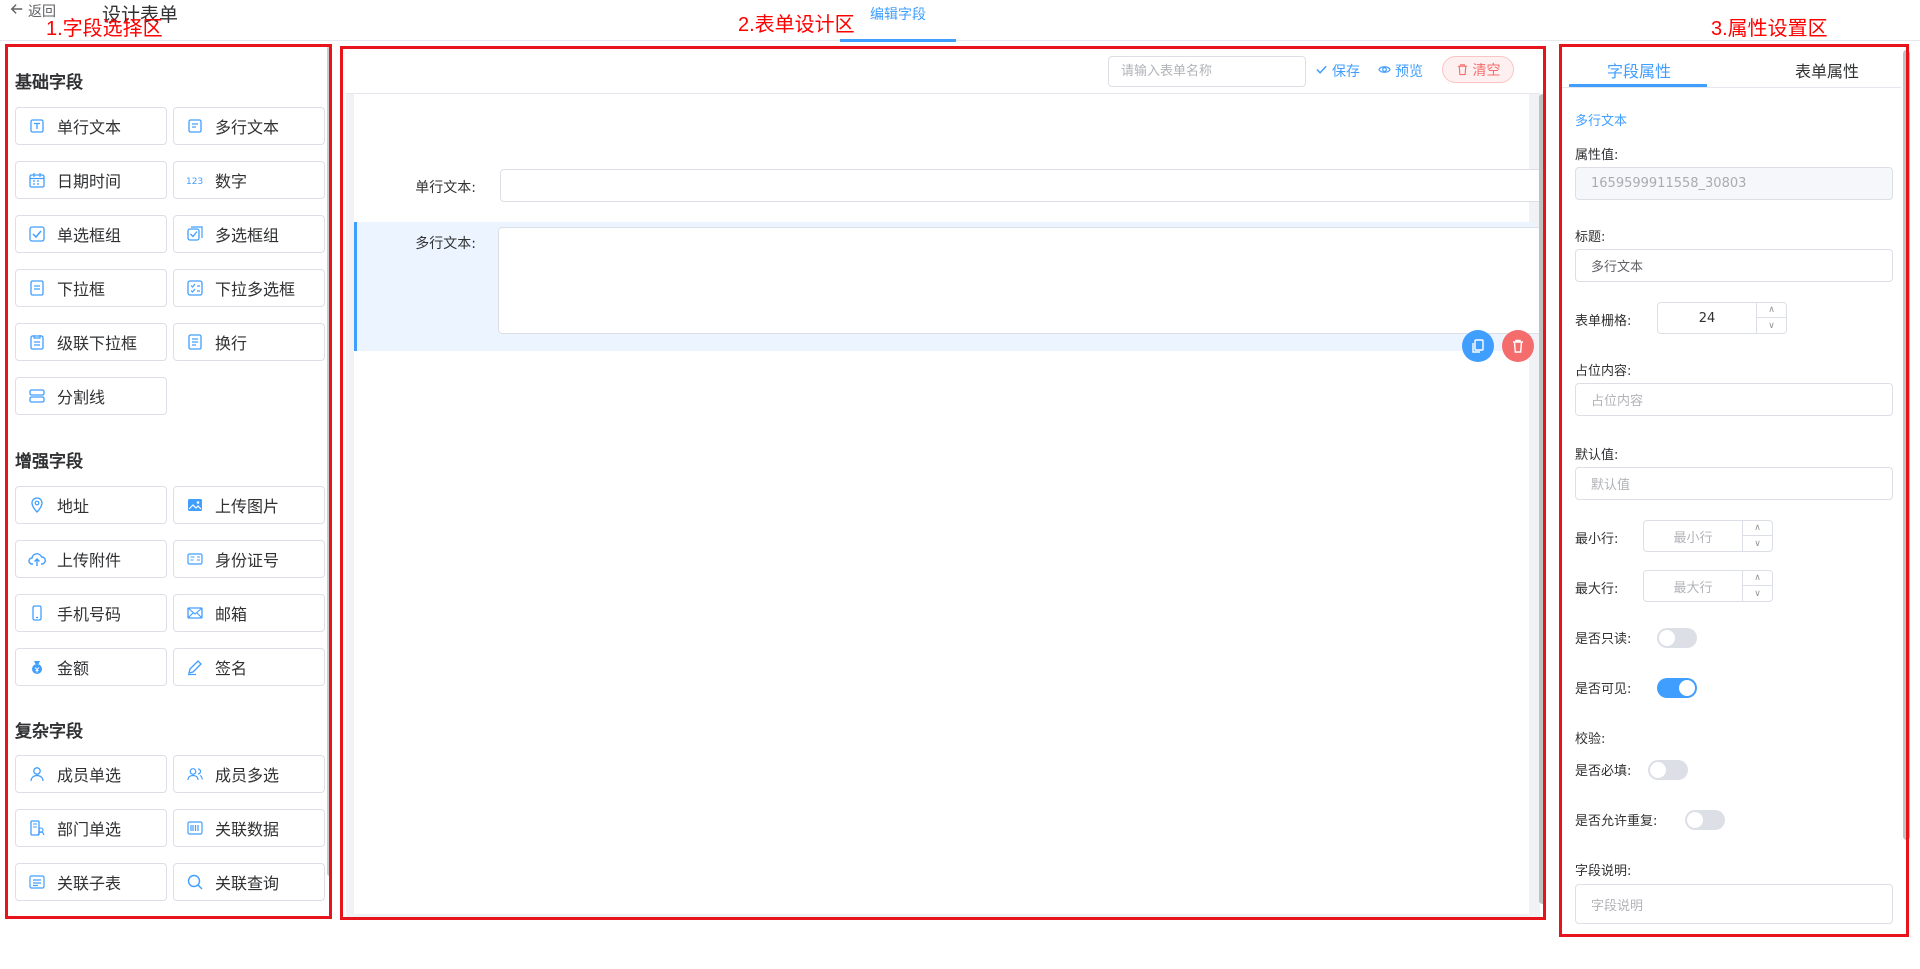 Image resolution: width=1920 pixels, height=969 pixels. Describe the element at coordinates (195, 505) in the screenshot. I see `image-upload-icon` at that location.